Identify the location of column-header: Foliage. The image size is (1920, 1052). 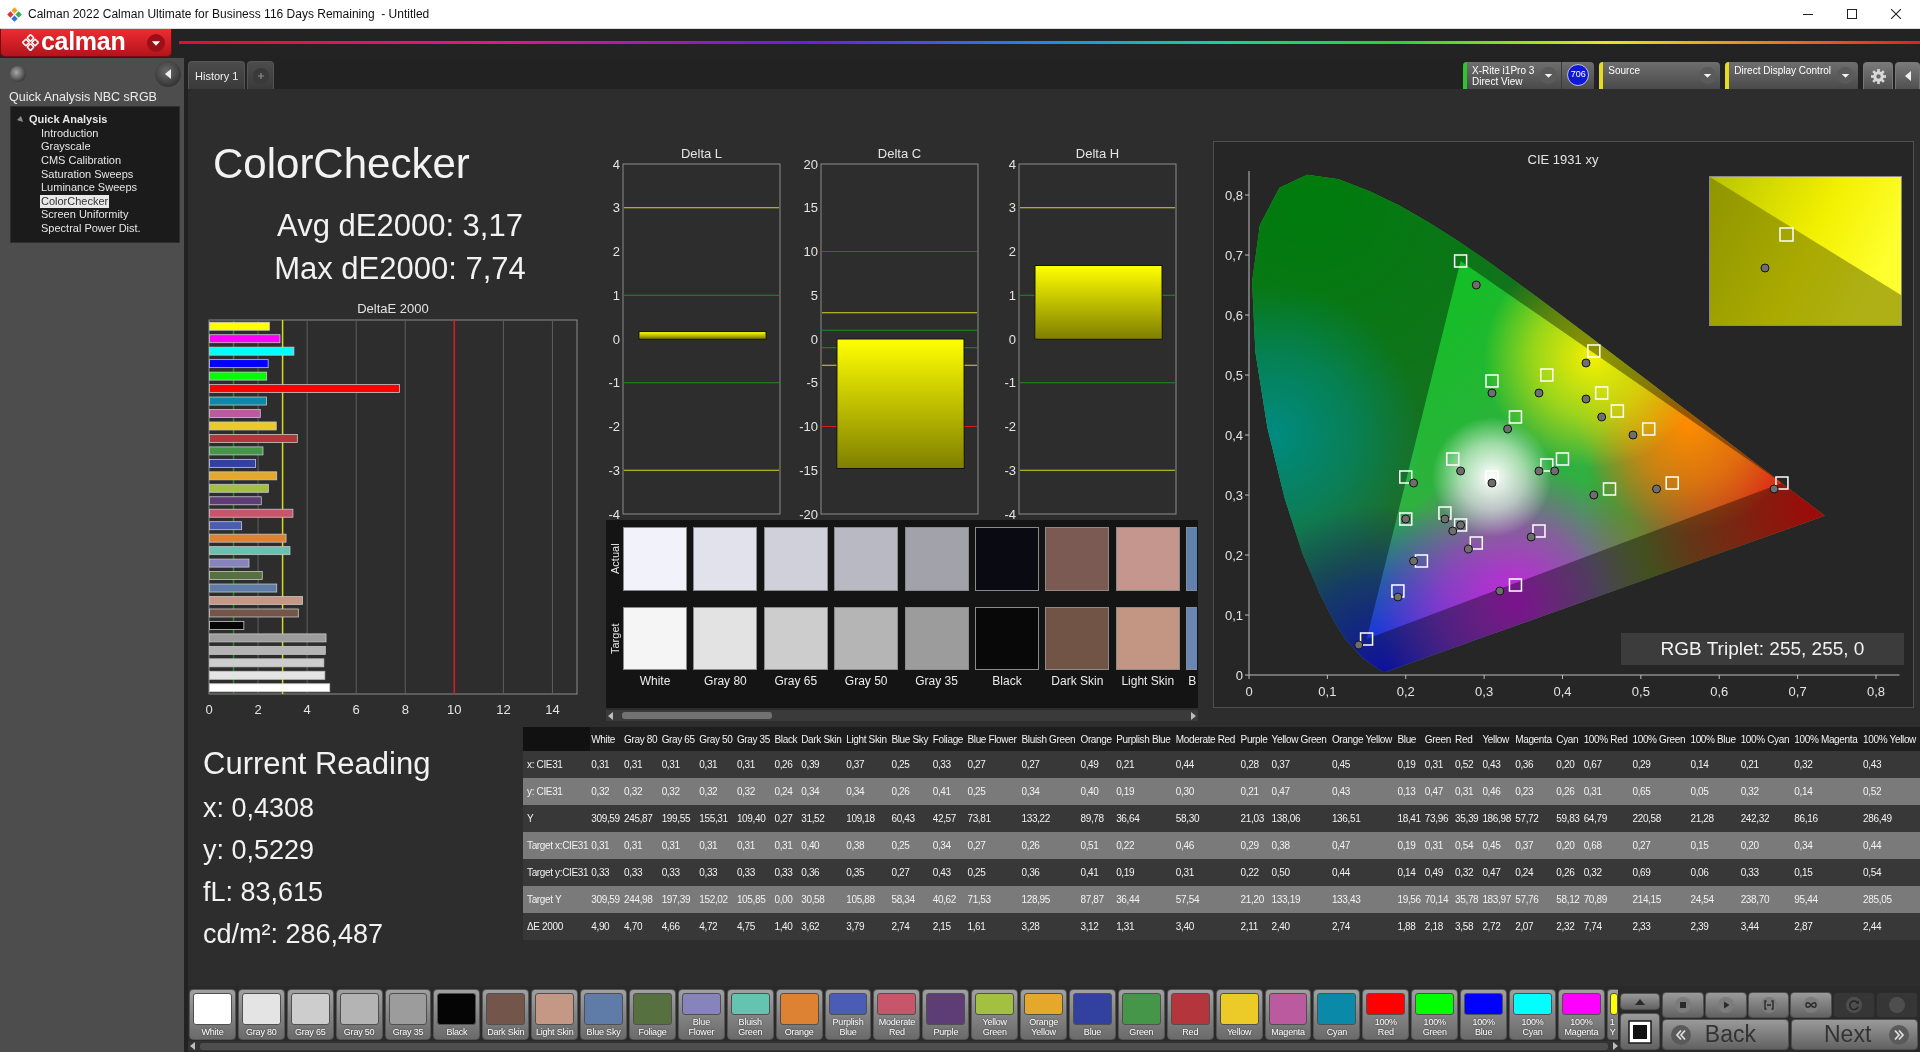
(948, 739).